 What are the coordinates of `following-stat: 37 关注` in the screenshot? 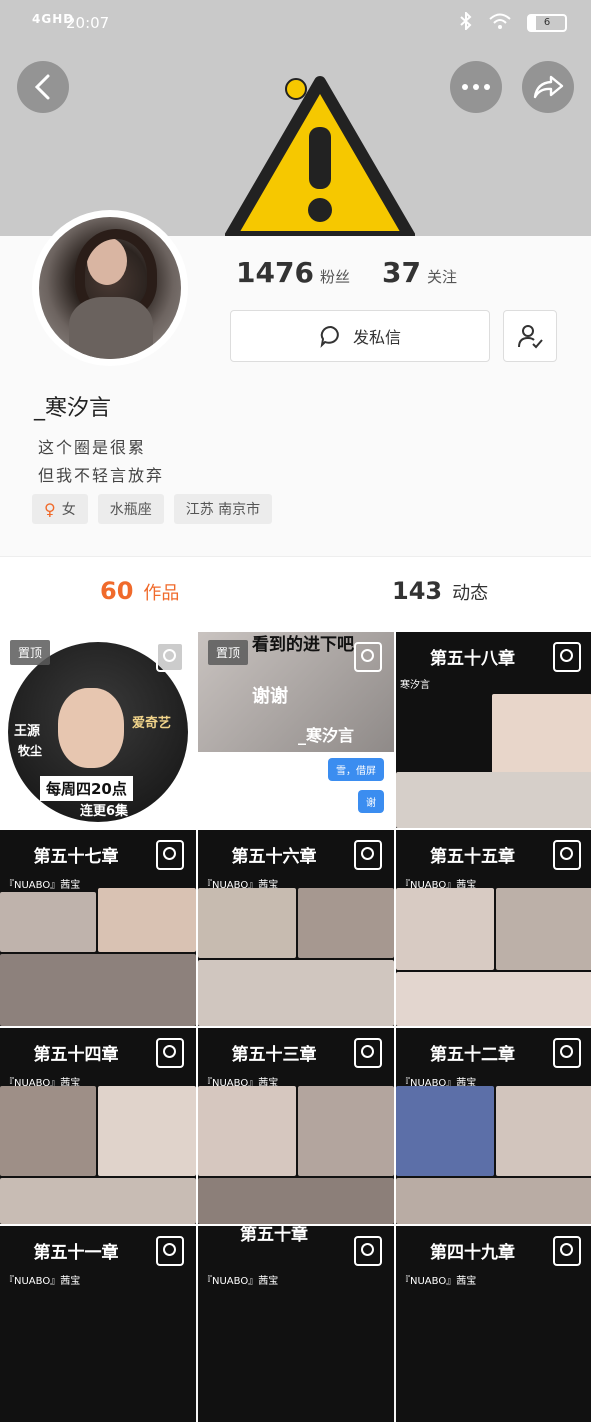 It's located at (419, 272).